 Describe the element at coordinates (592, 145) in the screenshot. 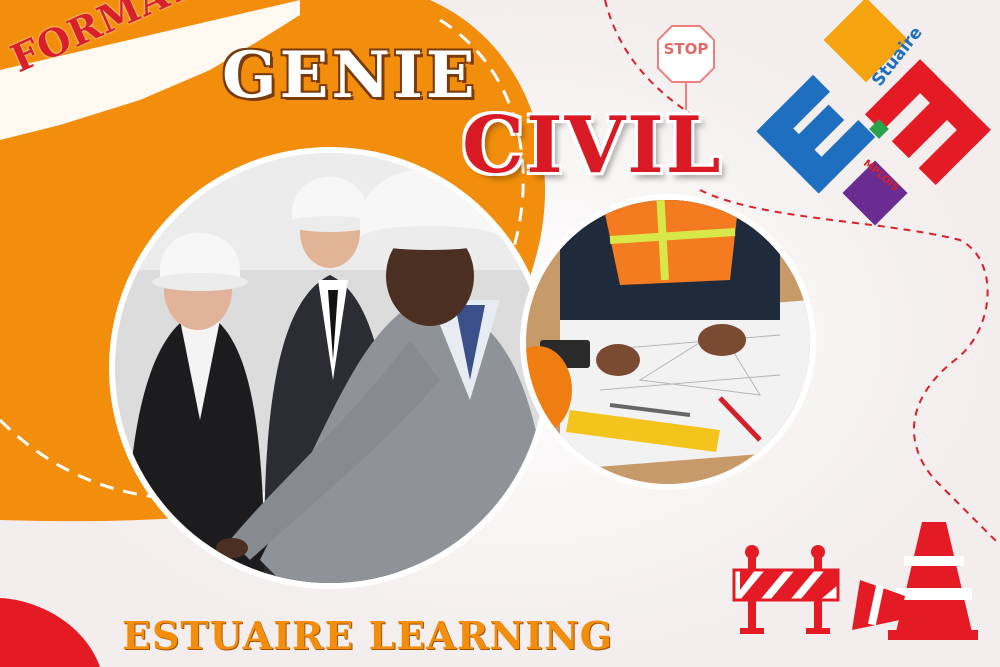

I see `title-civil: CIVIL` at that location.